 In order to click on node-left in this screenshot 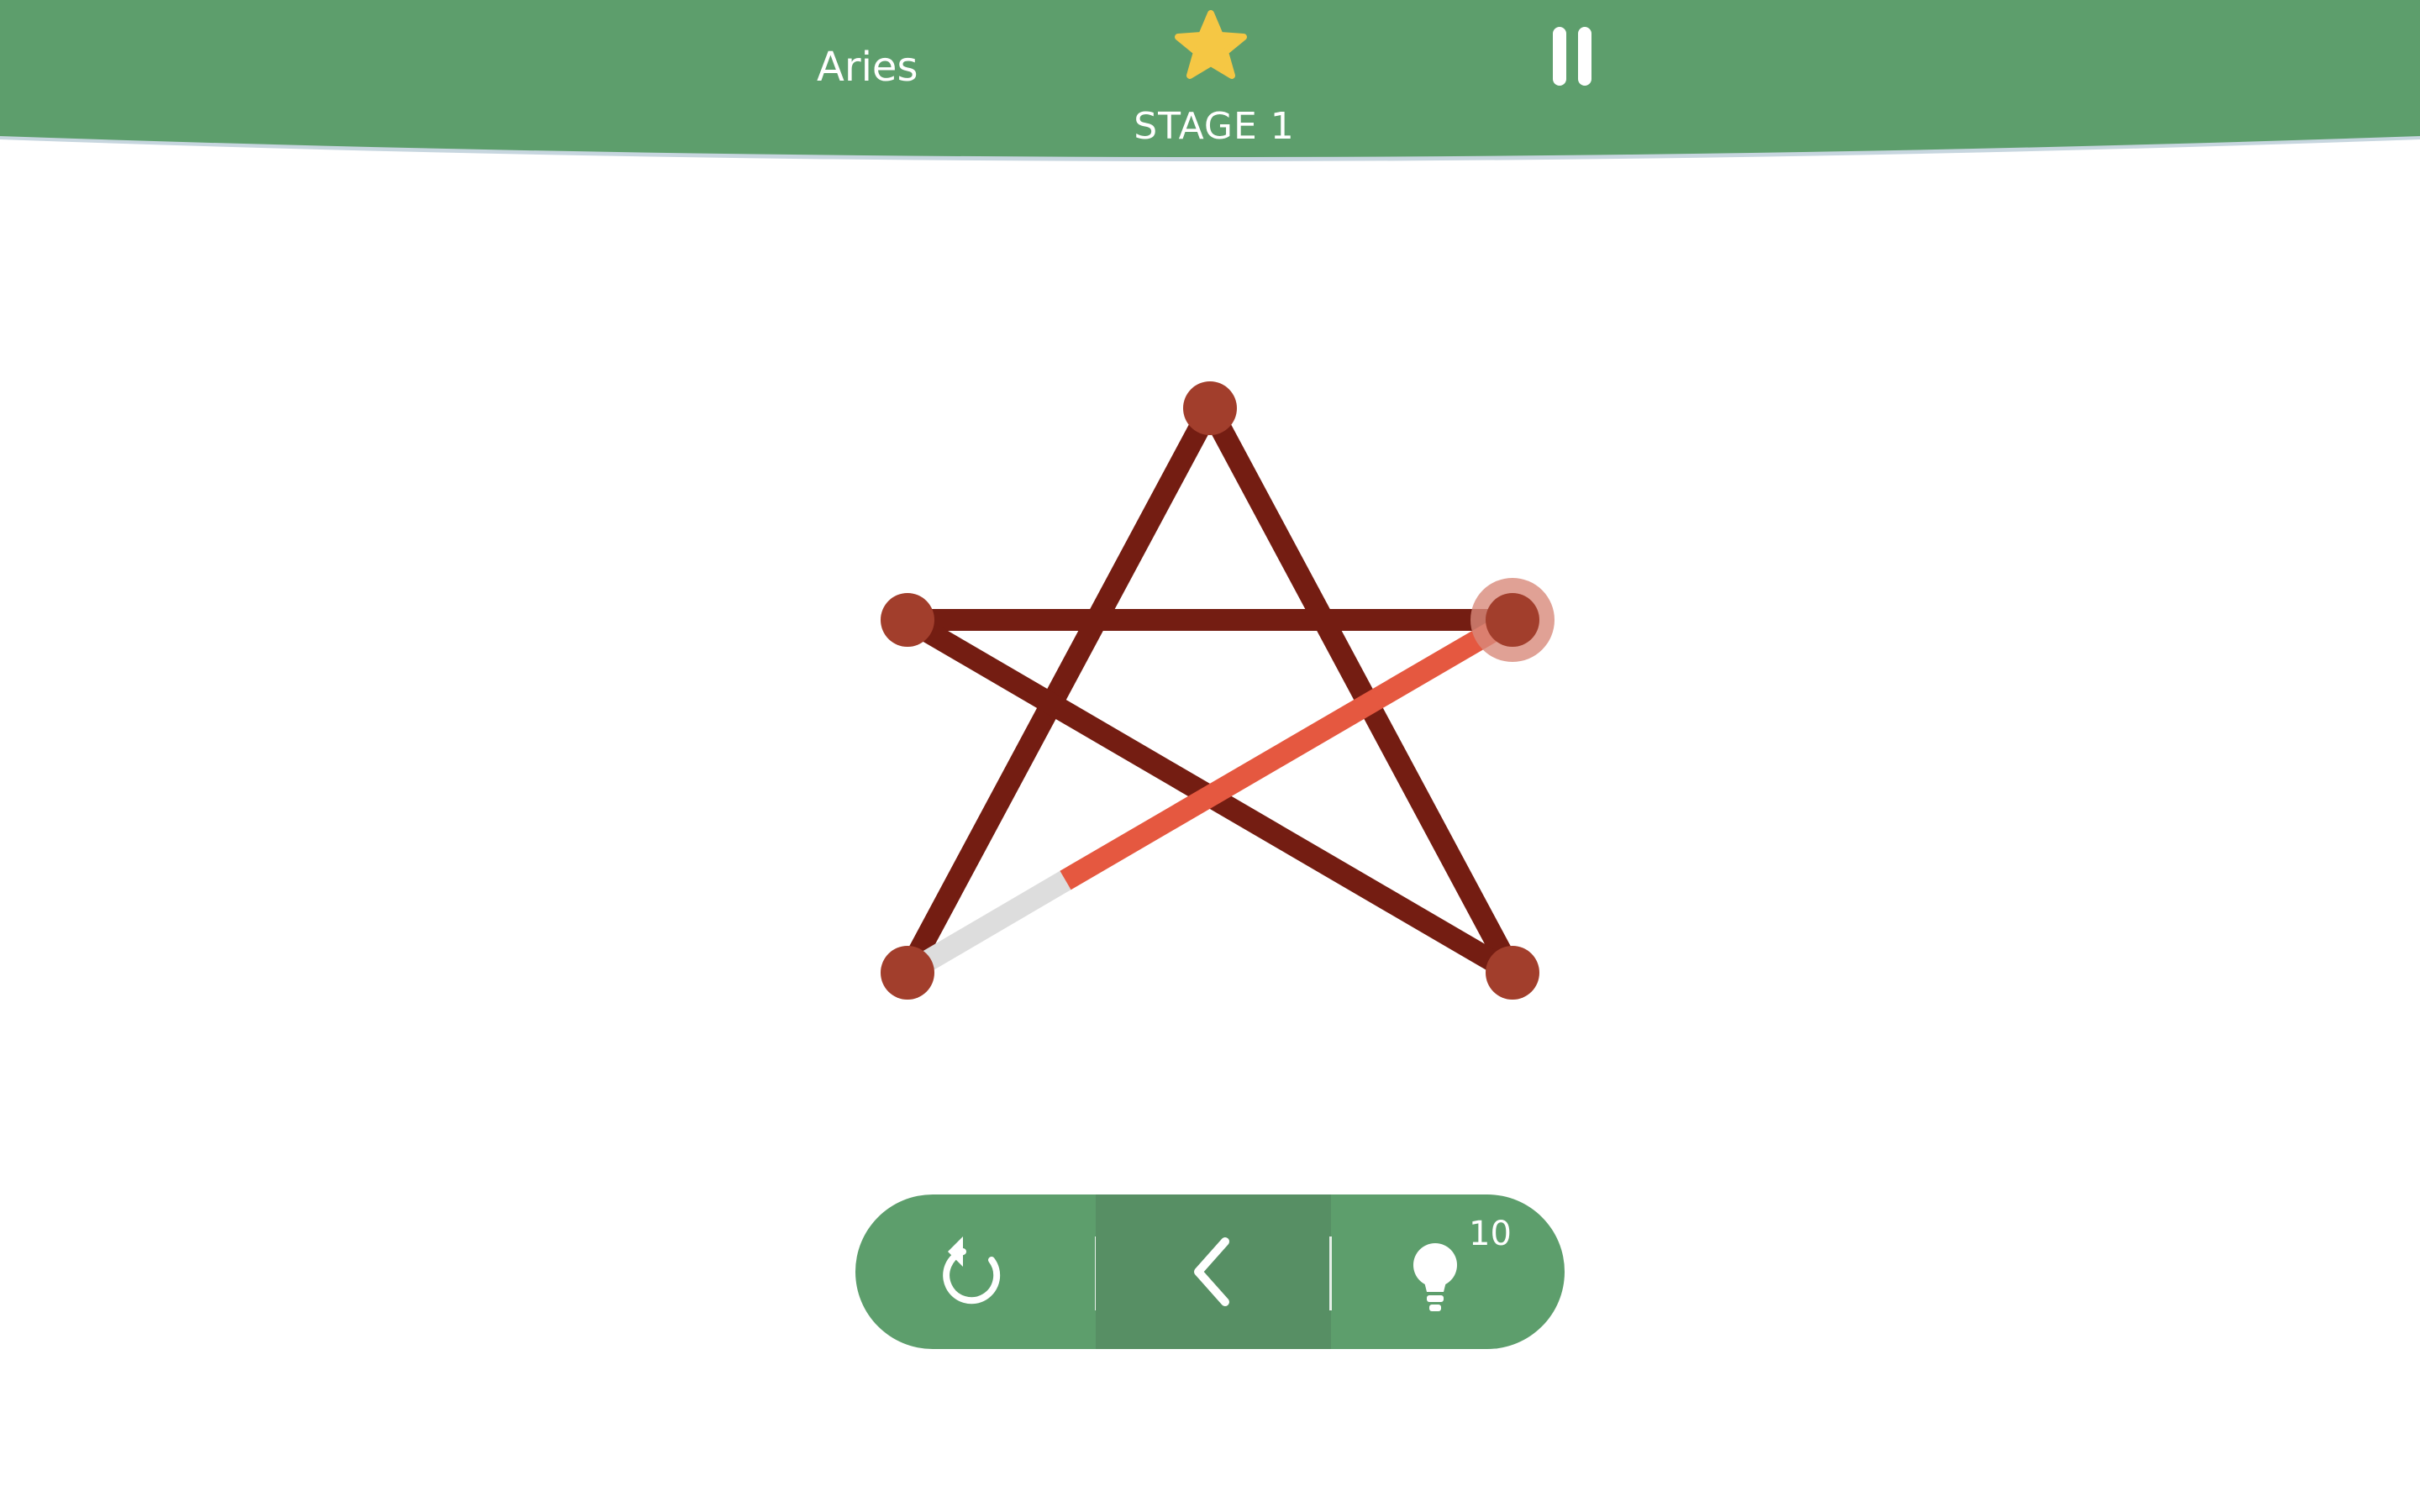, I will do `click(907, 620)`.